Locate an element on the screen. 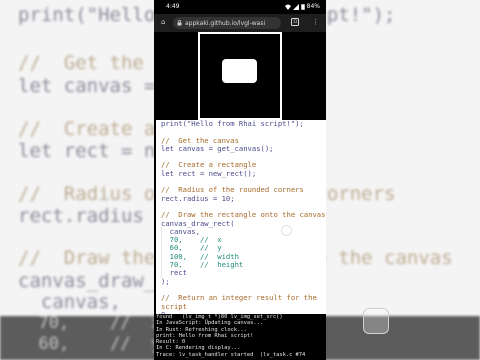 The height and width of the screenshot is (360, 480). url-field: appkaki.github.io/lvgl-wasi is located at coordinates (227, 23).